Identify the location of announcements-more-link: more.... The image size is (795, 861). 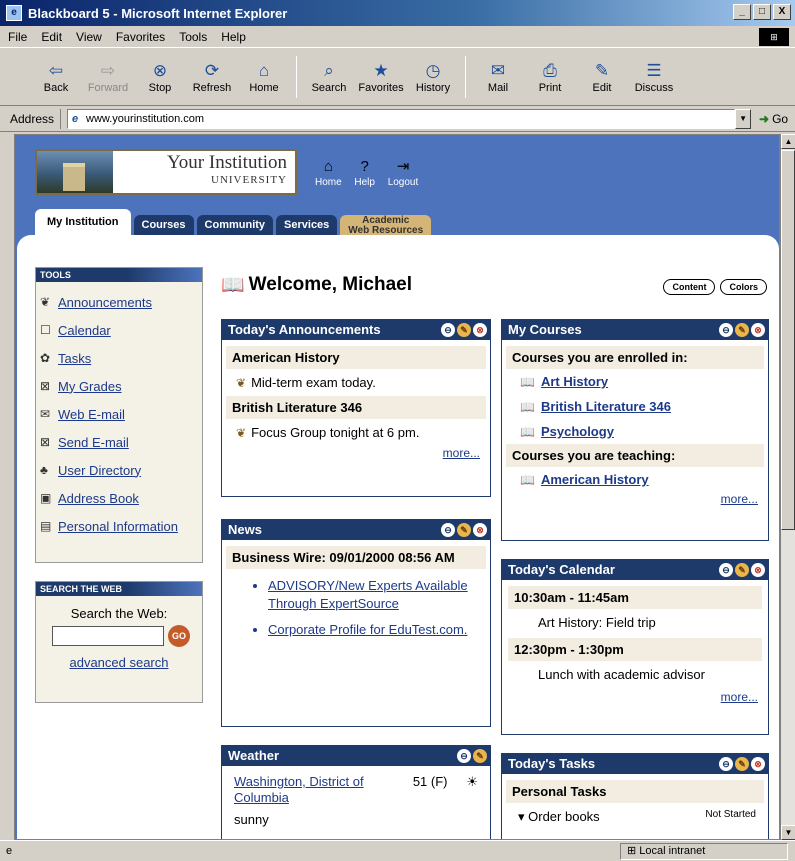
(356, 453).